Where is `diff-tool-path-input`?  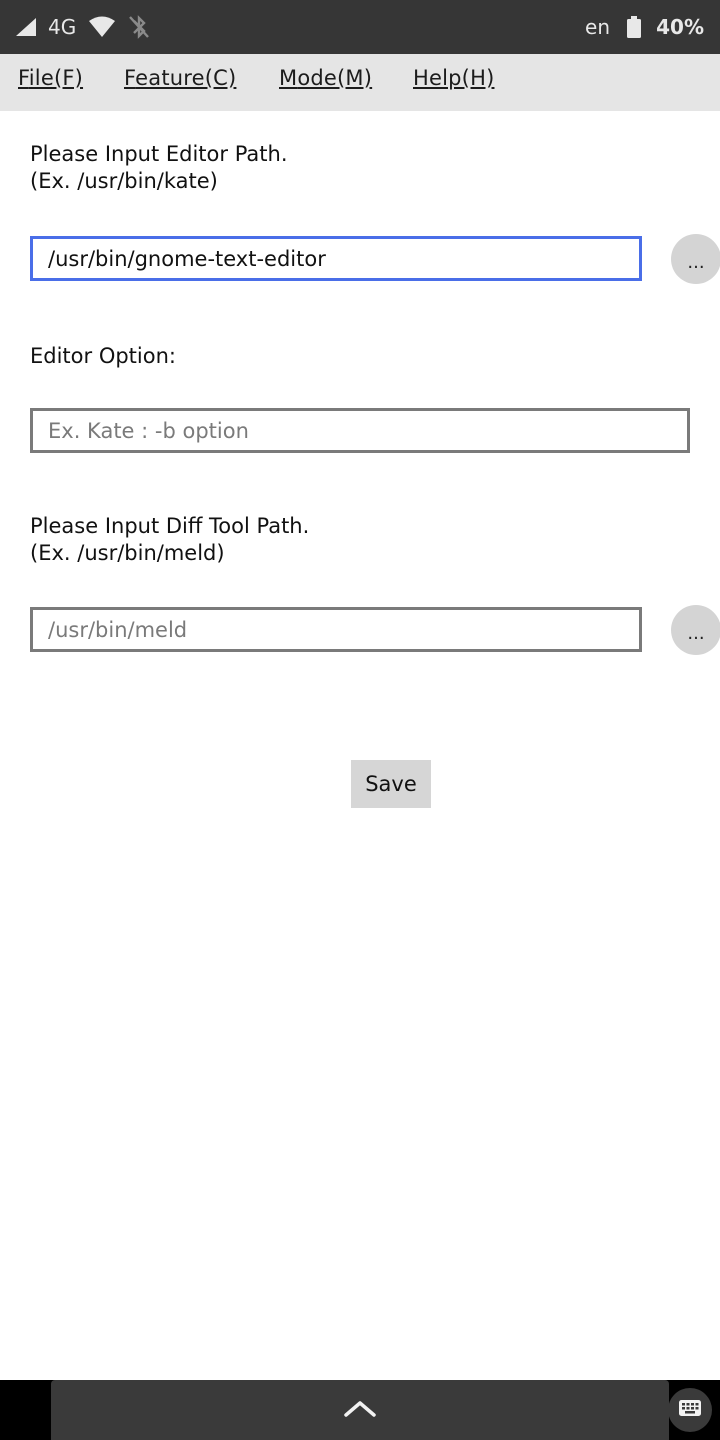
diff-tool-path-input is located at coordinates (336, 629).